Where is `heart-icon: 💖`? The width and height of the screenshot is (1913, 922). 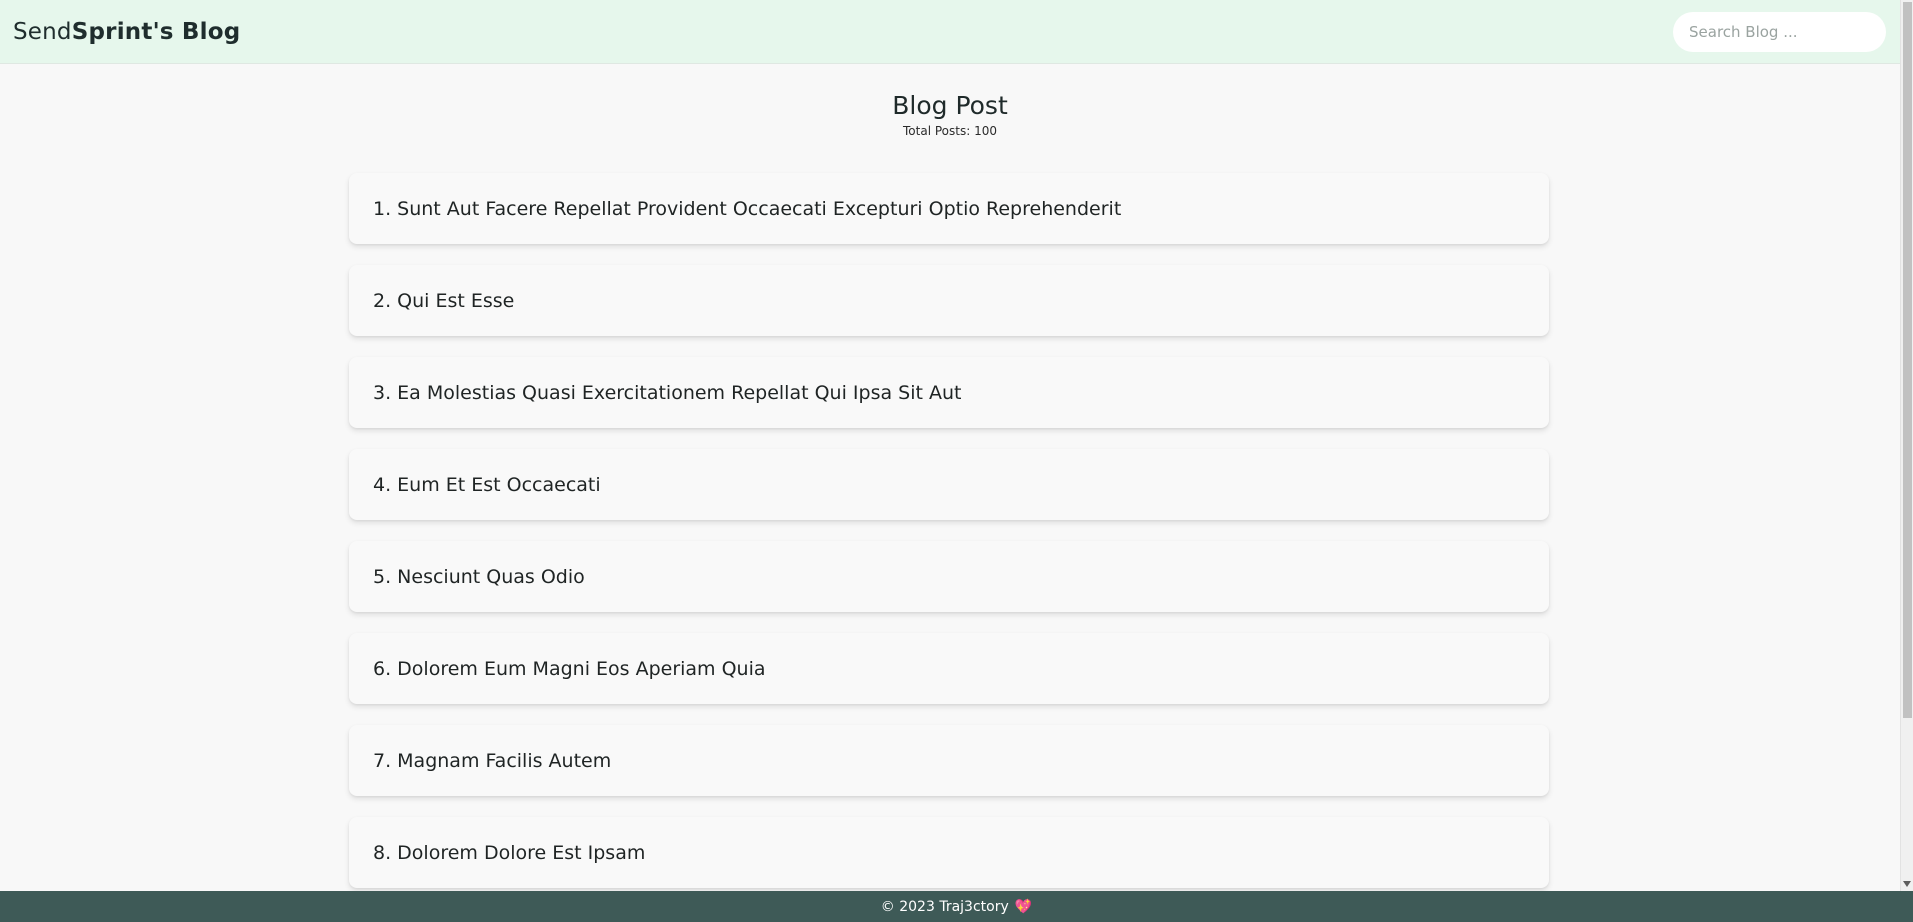
heart-icon: 💖 is located at coordinates (1023, 906).